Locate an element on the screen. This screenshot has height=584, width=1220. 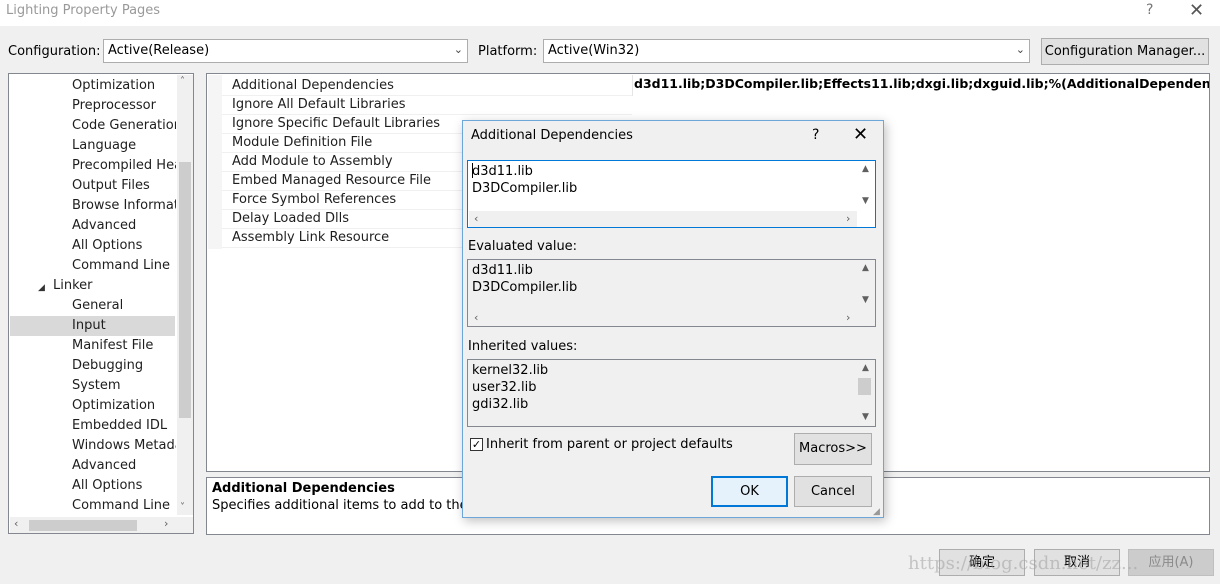
title-bar: Lighting Property Pages ? ✕ is located at coordinates (610, 13).